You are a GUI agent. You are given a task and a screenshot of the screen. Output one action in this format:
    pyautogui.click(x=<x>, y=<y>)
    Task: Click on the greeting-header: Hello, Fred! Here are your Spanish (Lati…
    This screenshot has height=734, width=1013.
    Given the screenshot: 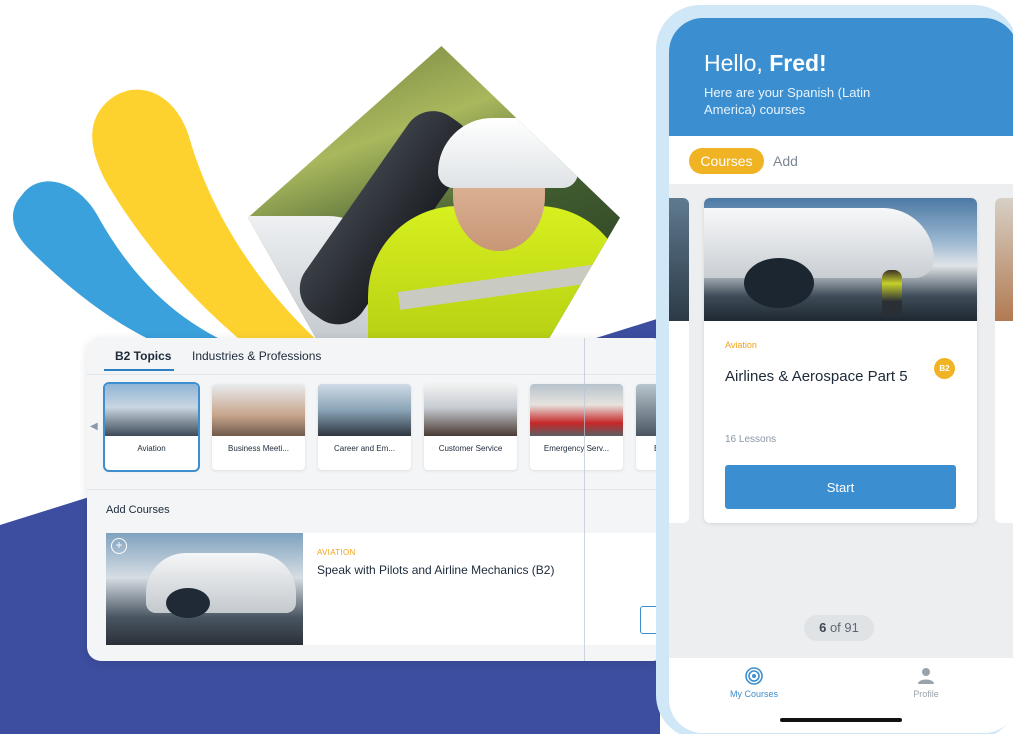 What is the action you would take?
    pyautogui.click(x=841, y=77)
    